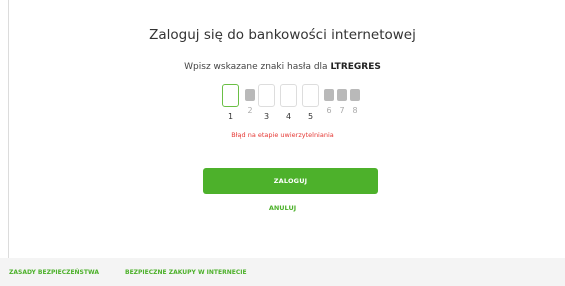 This screenshot has height=286, width=565. Describe the element at coordinates (355, 67) in the screenshot. I see `username-label: LTREGRES` at that location.